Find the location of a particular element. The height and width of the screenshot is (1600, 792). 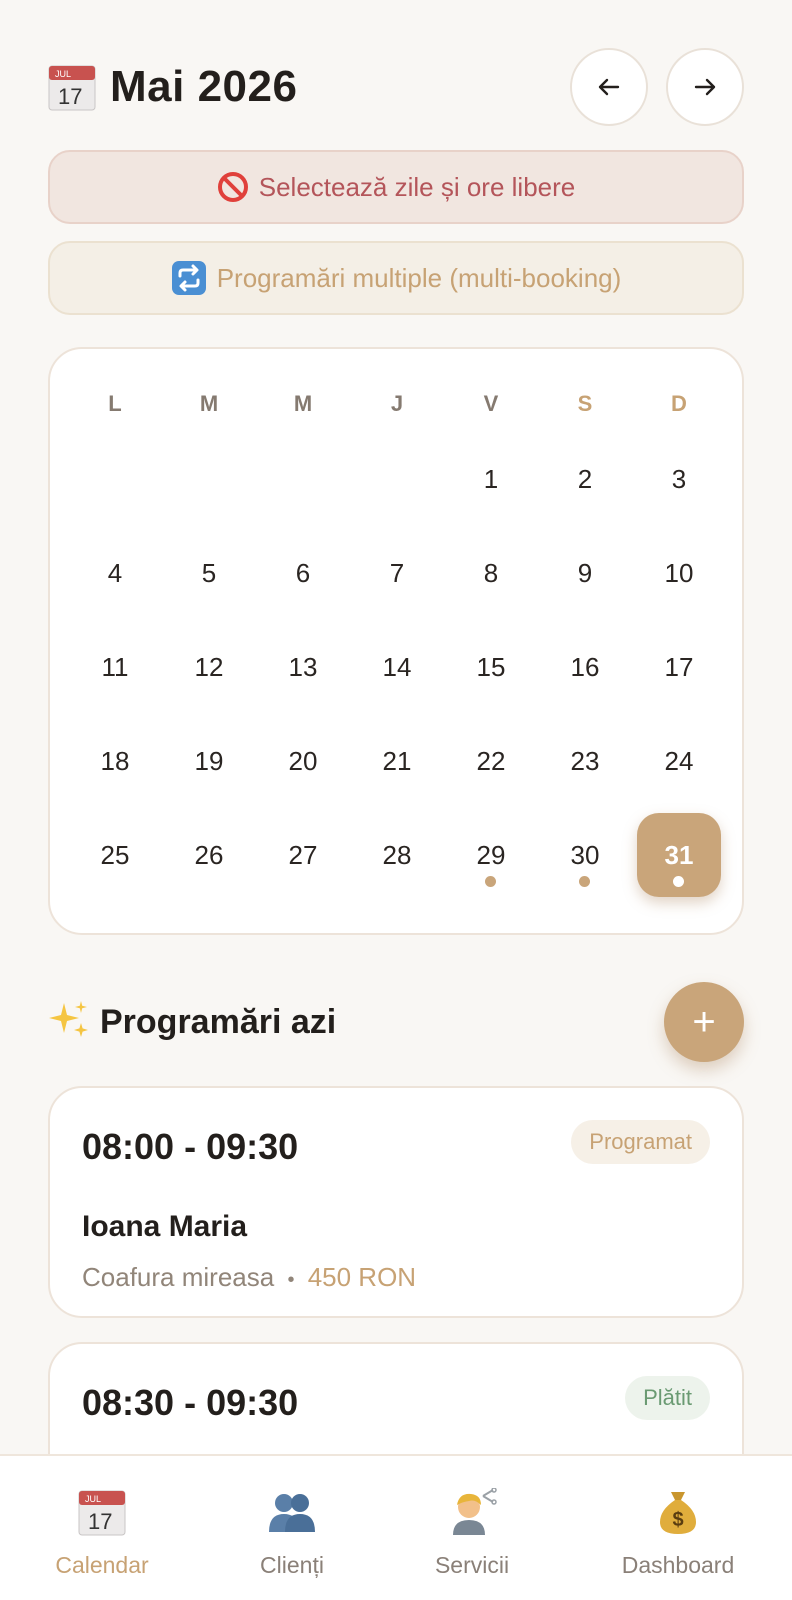

calendar-day: 26 is located at coordinates (209, 855).